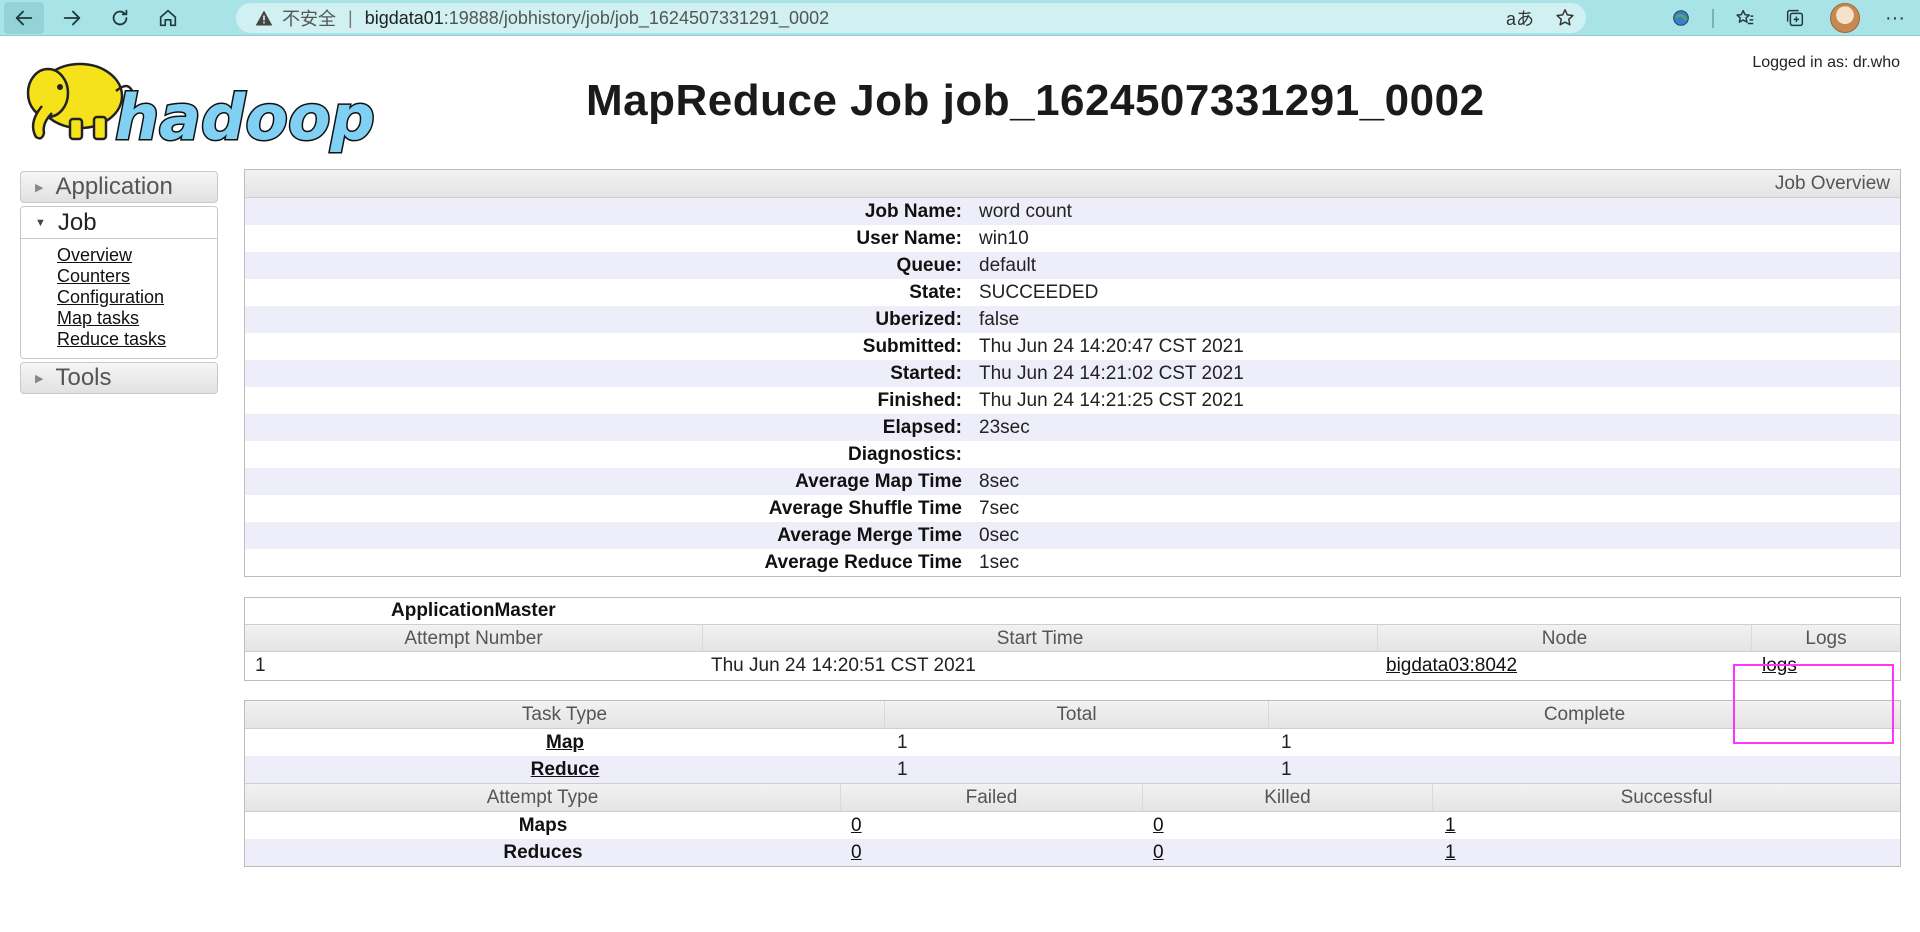  I want to click on arrow-right-icon, so click(72, 17).